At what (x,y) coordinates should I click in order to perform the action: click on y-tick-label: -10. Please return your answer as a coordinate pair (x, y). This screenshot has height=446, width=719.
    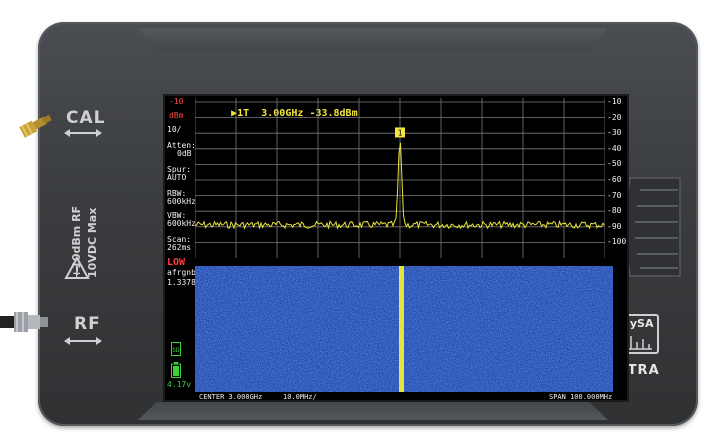
    Looking at the image, I should click on (614, 101).